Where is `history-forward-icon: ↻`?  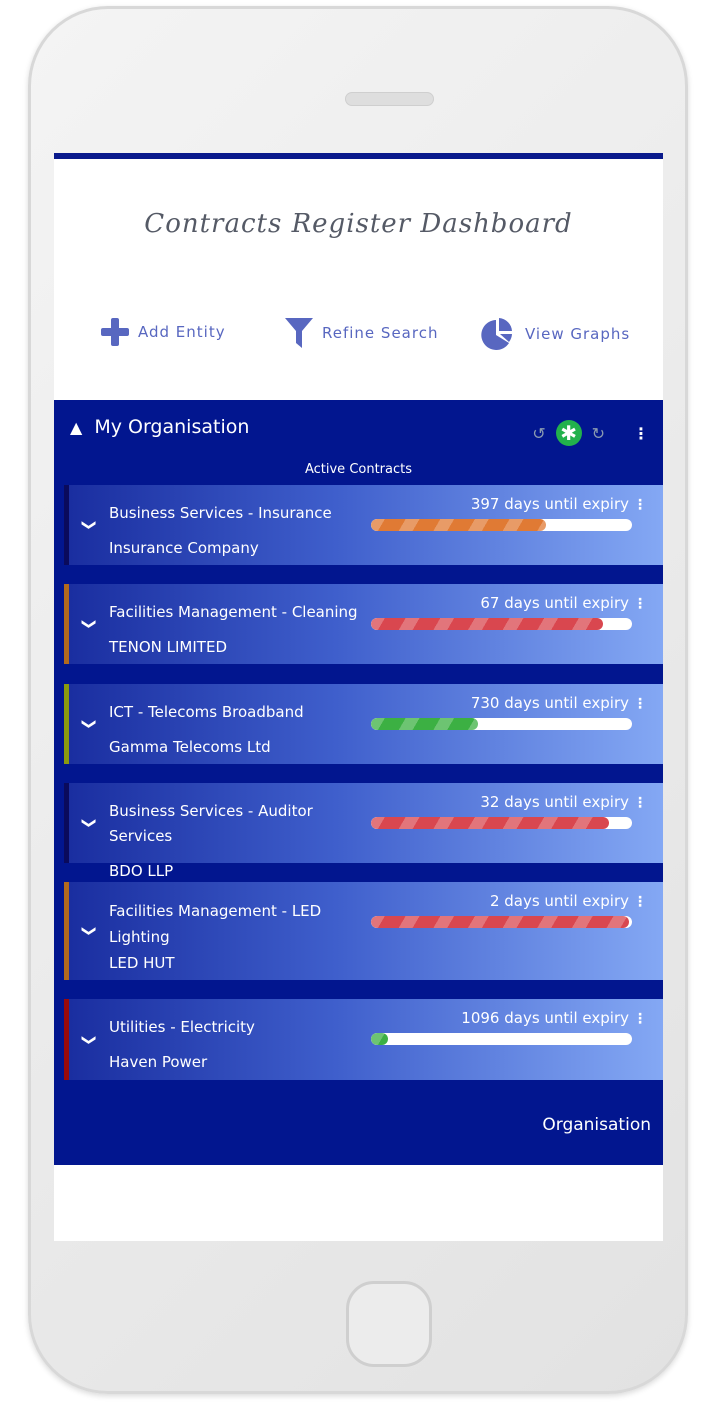
history-forward-icon: ↻ is located at coordinates (598, 433).